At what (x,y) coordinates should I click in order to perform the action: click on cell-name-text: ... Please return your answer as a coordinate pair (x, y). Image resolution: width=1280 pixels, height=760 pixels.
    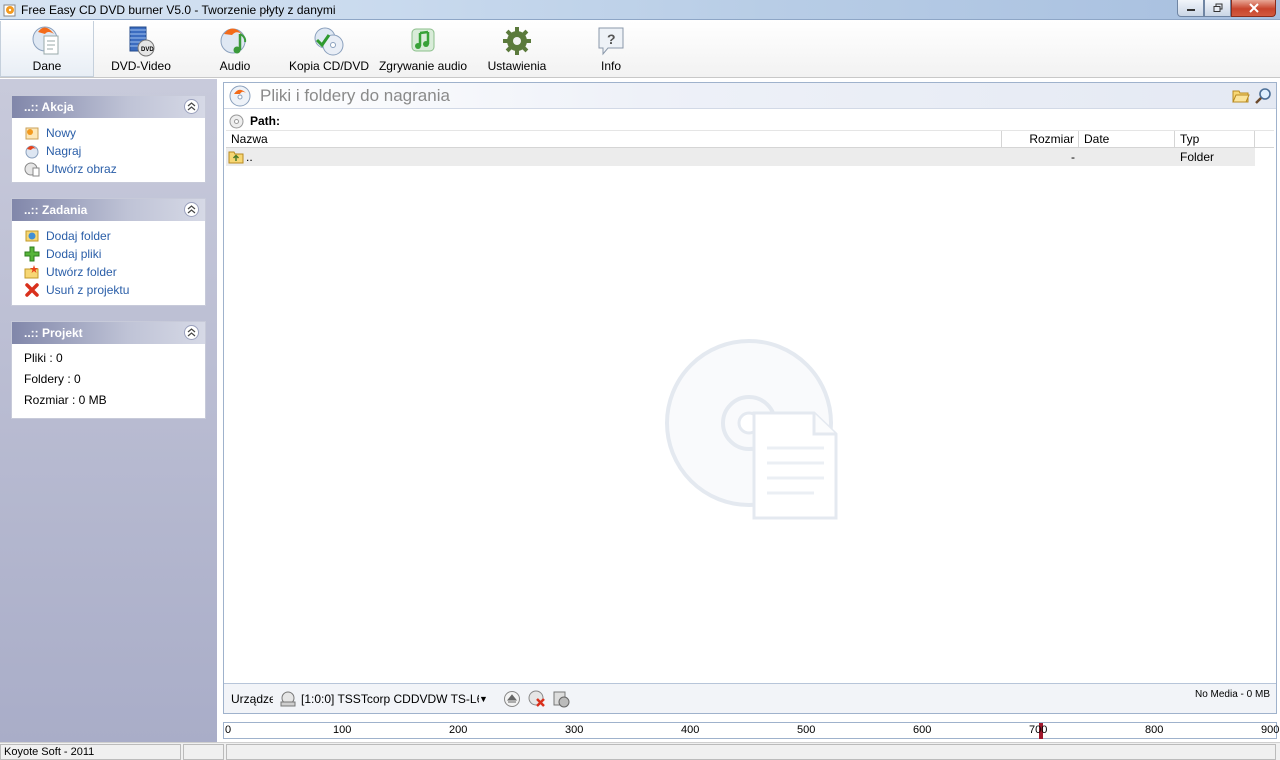
    Looking at the image, I should click on (249, 157).